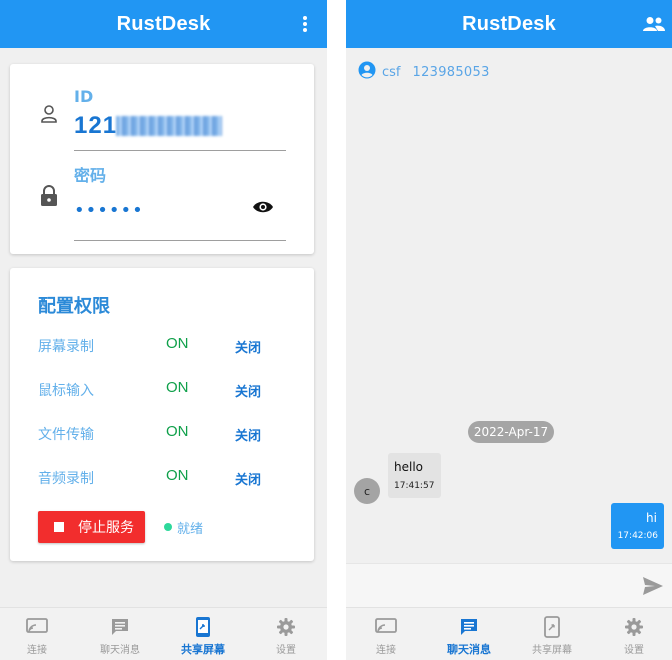 The image size is (672, 660). I want to click on server-info-card, so click(162, 159).